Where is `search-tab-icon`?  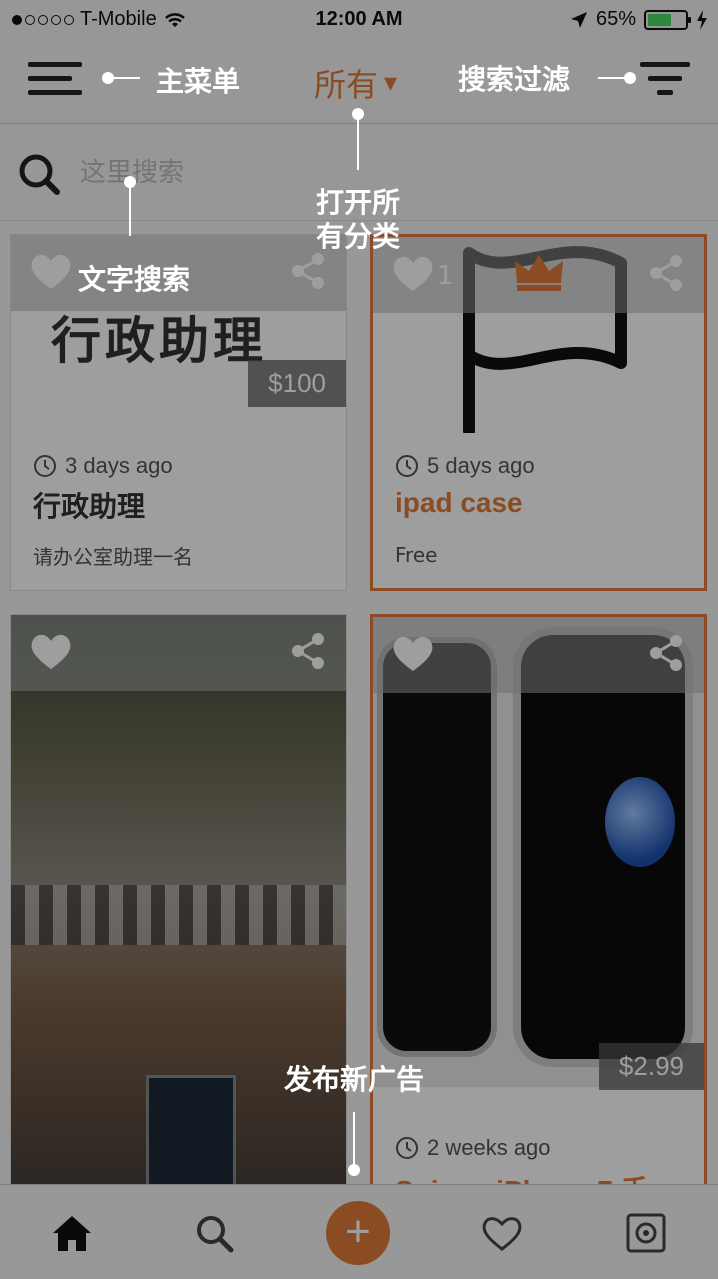 search-tab-icon is located at coordinates (215, 1233).